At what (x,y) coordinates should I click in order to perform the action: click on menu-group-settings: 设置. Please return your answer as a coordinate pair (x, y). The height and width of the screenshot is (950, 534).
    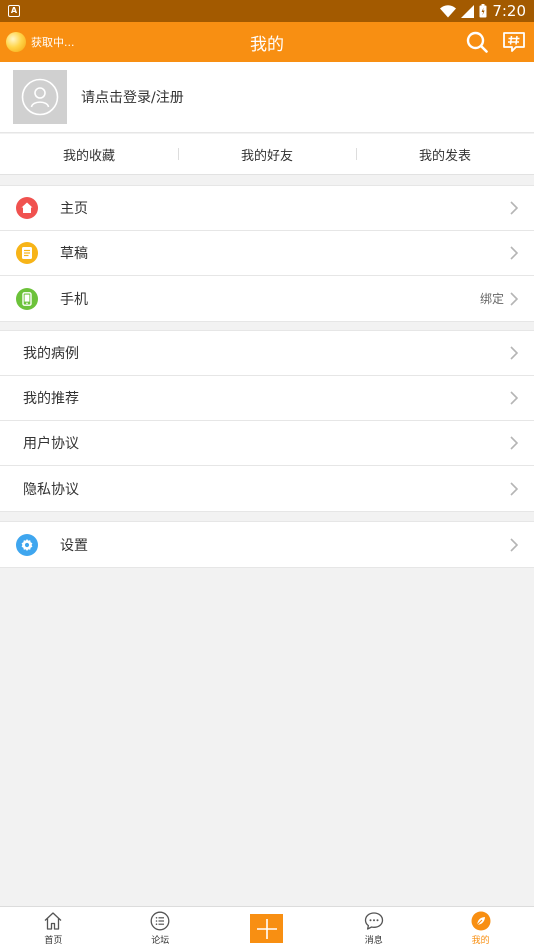
    Looking at the image, I should click on (267, 544).